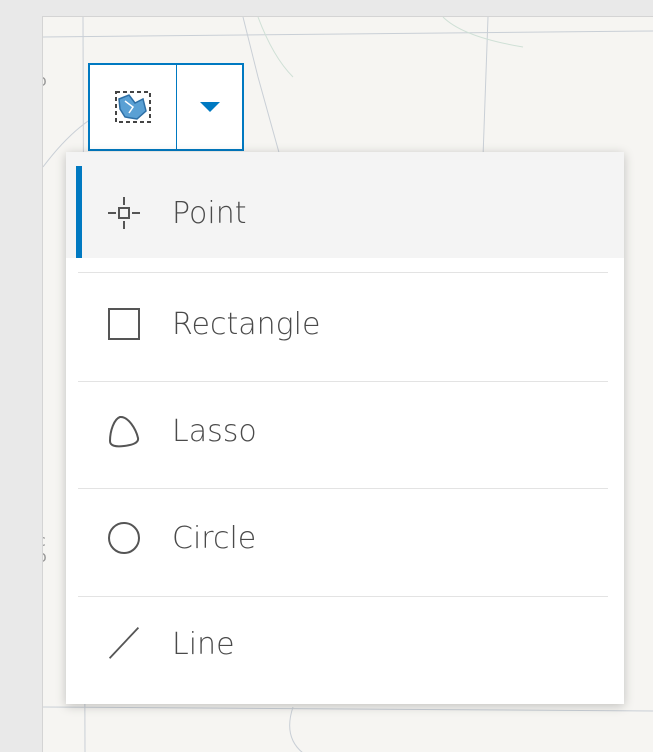 The width and height of the screenshot is (653, 752). I want to click on line-icon, so click(124, 642).